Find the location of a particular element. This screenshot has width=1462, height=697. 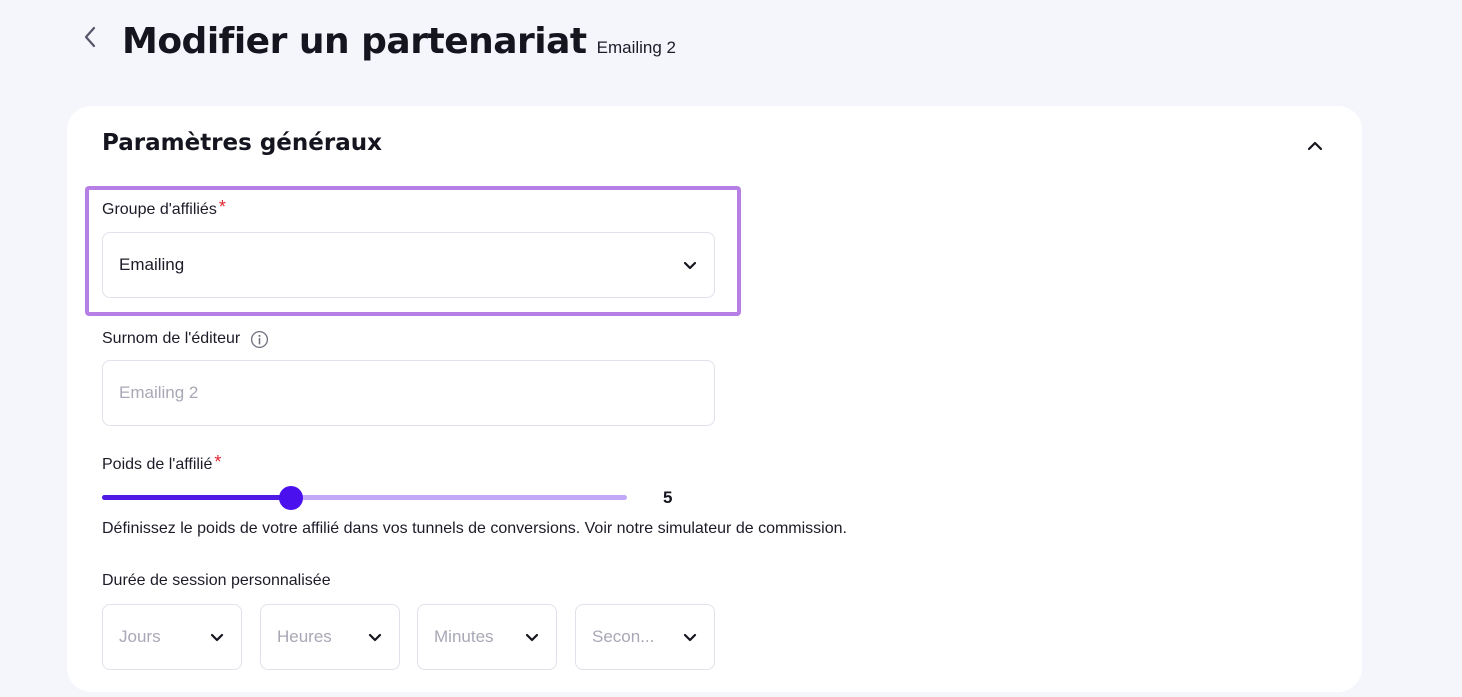

session-hours-placeholder: Heures is located at coordinates (304, 636).